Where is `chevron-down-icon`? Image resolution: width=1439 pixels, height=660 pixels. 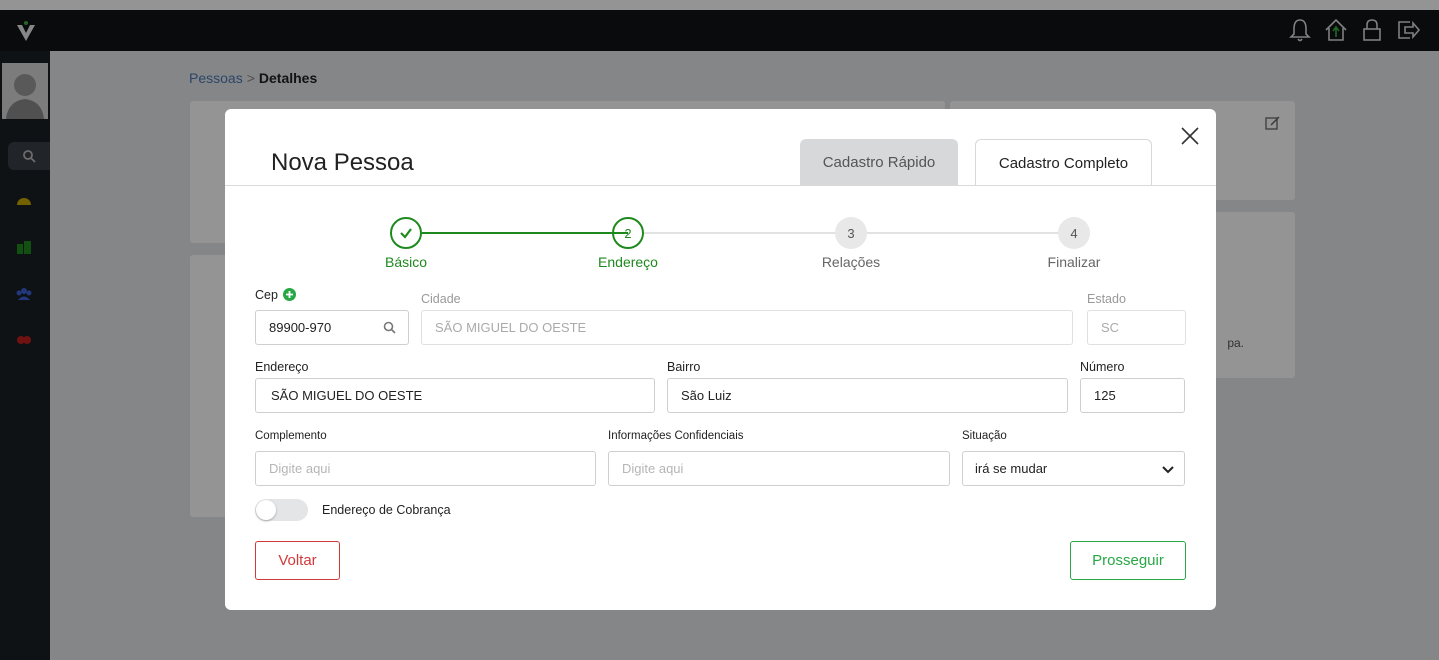
chevron-down-icon is located at coordinates (1168, 470).